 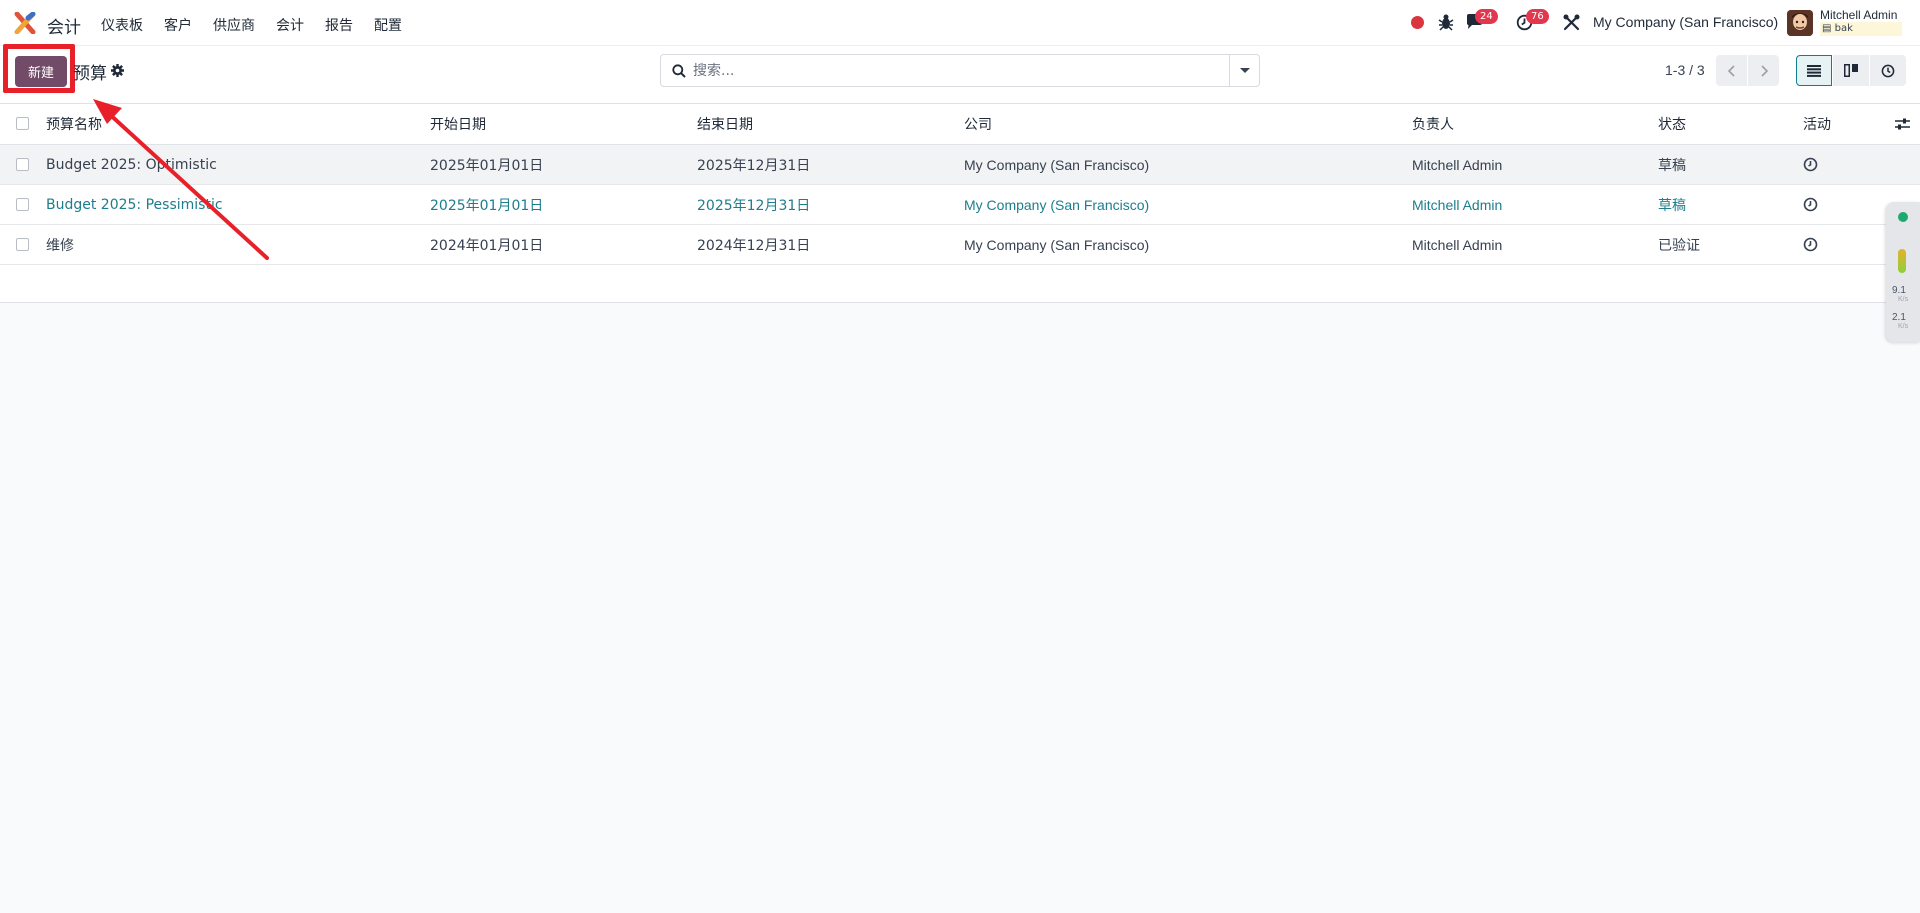 What do you see at coordinates (1685, 22) in the screenshot?
I see `company-switcher: My Company (San Francisco)` at bounding box center [1685, 22].